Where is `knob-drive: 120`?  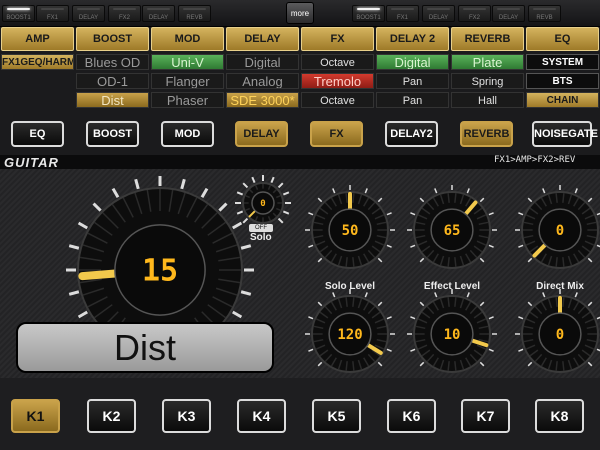 knob-drive: 120 is located at coordinates (350, 331).